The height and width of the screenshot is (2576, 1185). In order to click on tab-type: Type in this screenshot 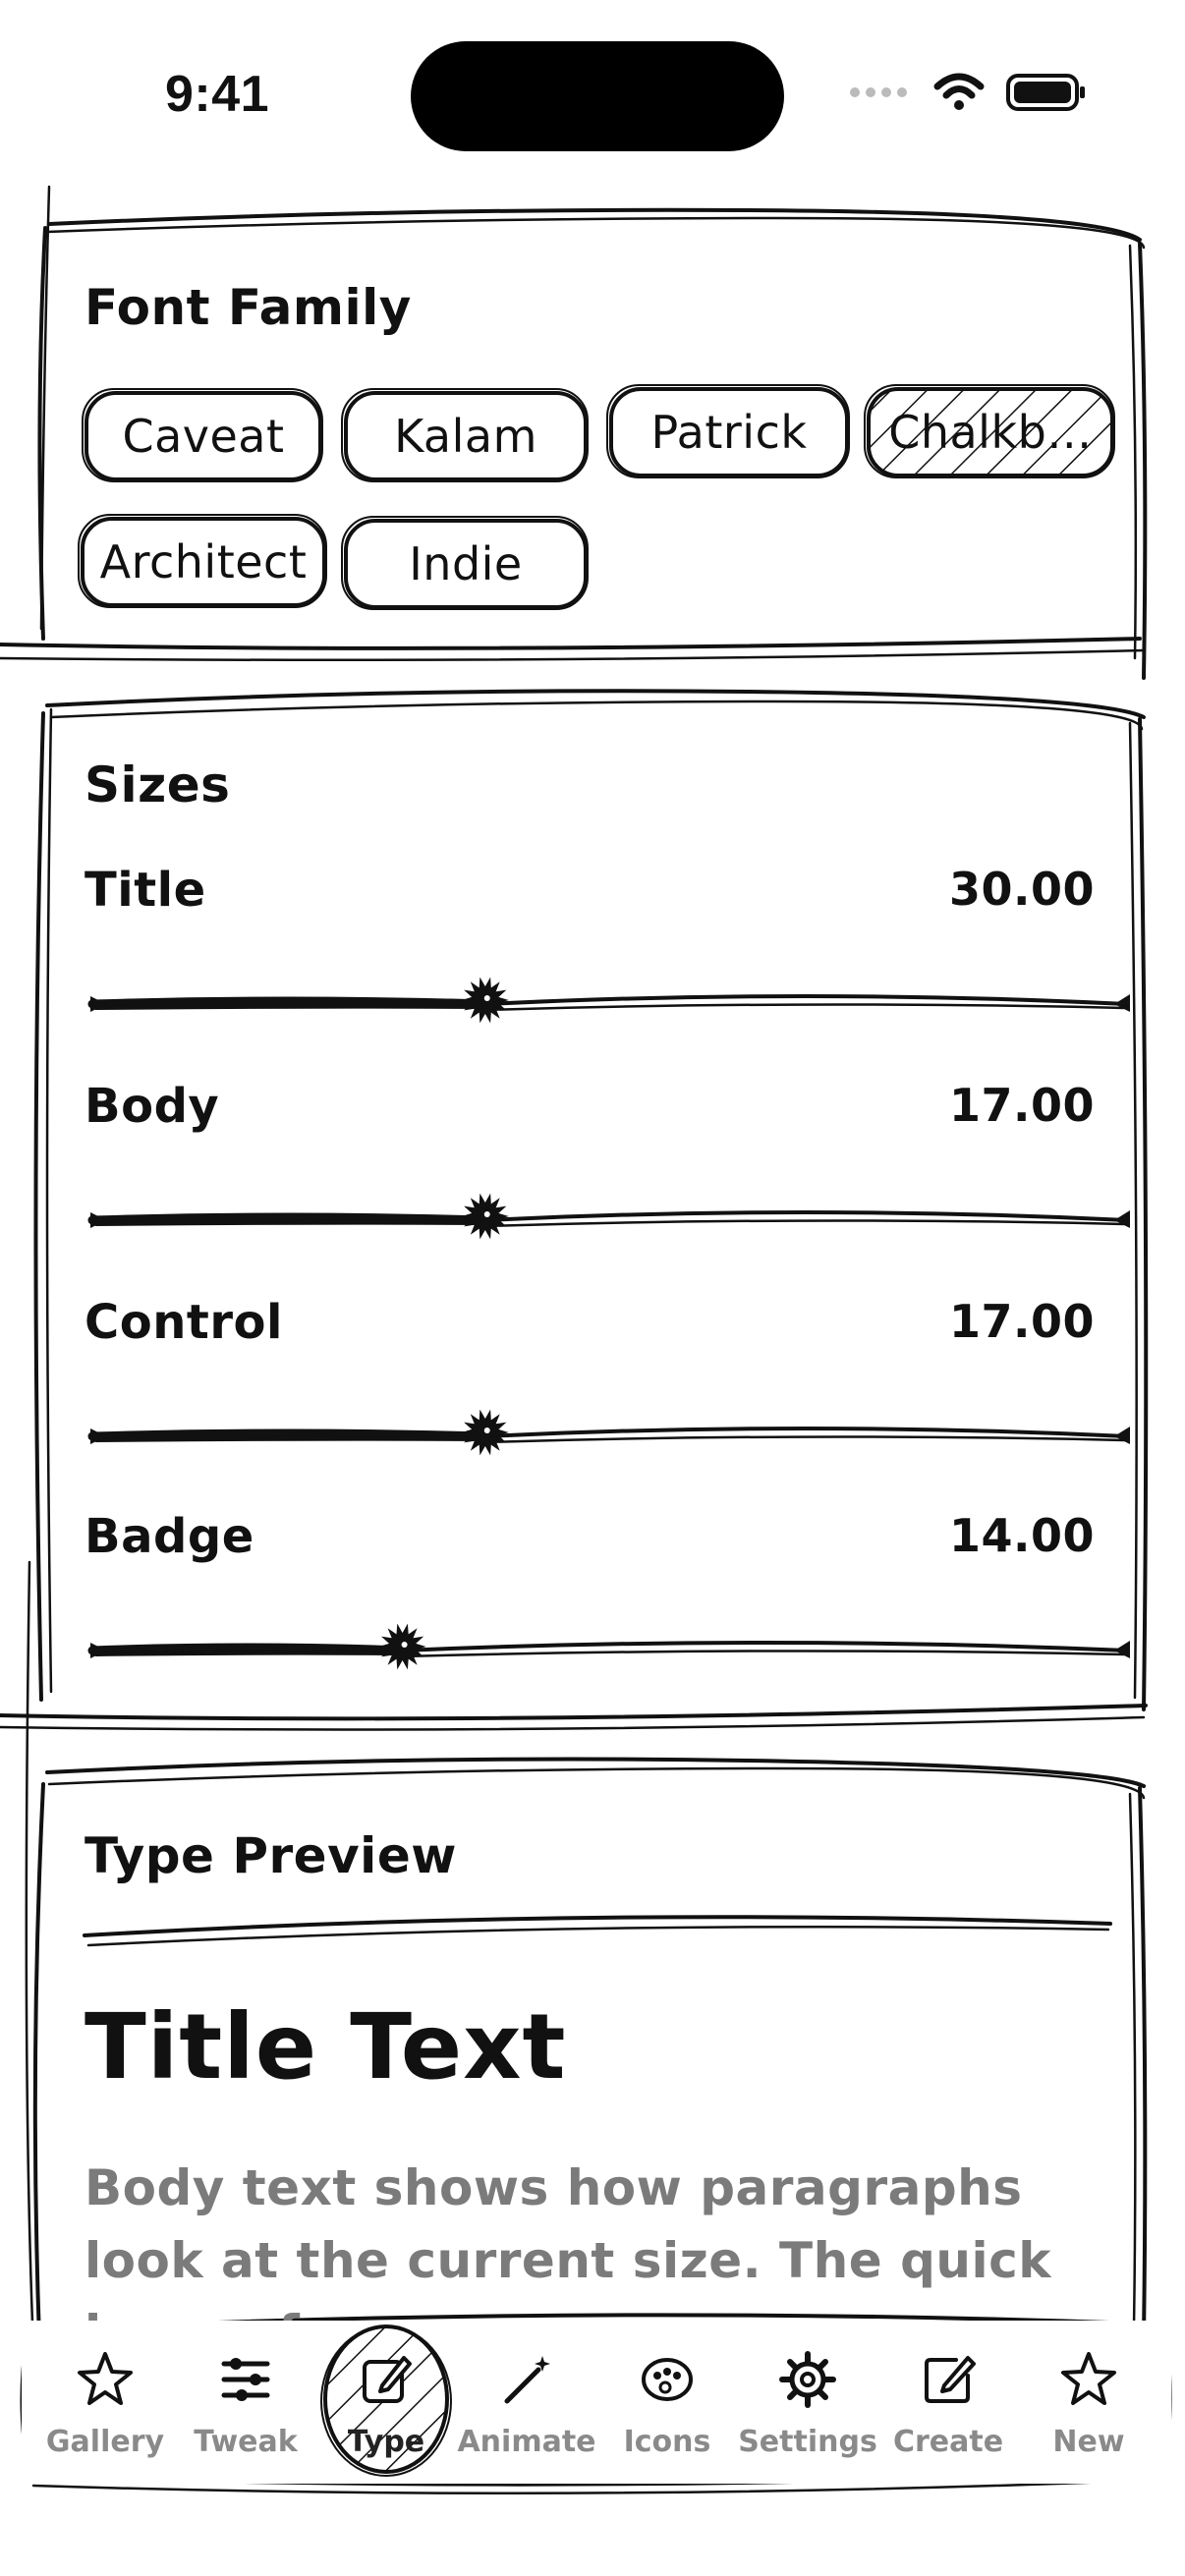, I will do `click(386, 2402)`.